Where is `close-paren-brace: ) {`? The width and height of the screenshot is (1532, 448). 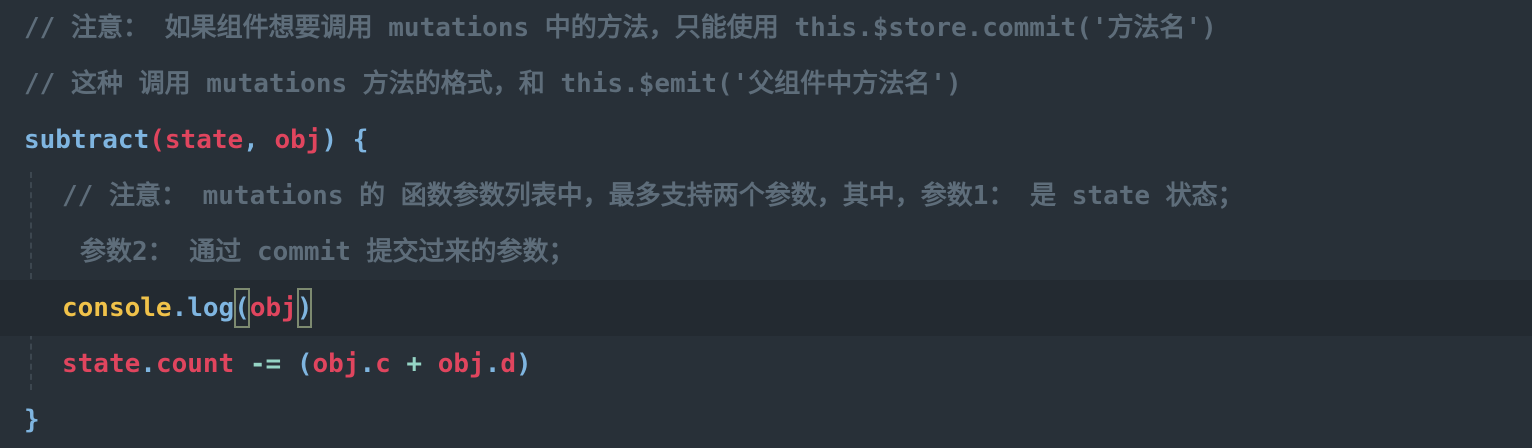 close-paren-brace: ) { is located at coordinates (345, 140).